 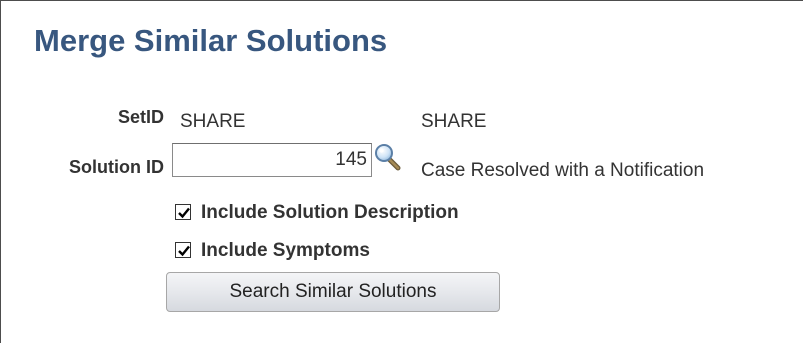 What do you see at coordinates (213, 121) in the screenshot?
I see `setid-value: SHARE` at bounding box center [213, 121].